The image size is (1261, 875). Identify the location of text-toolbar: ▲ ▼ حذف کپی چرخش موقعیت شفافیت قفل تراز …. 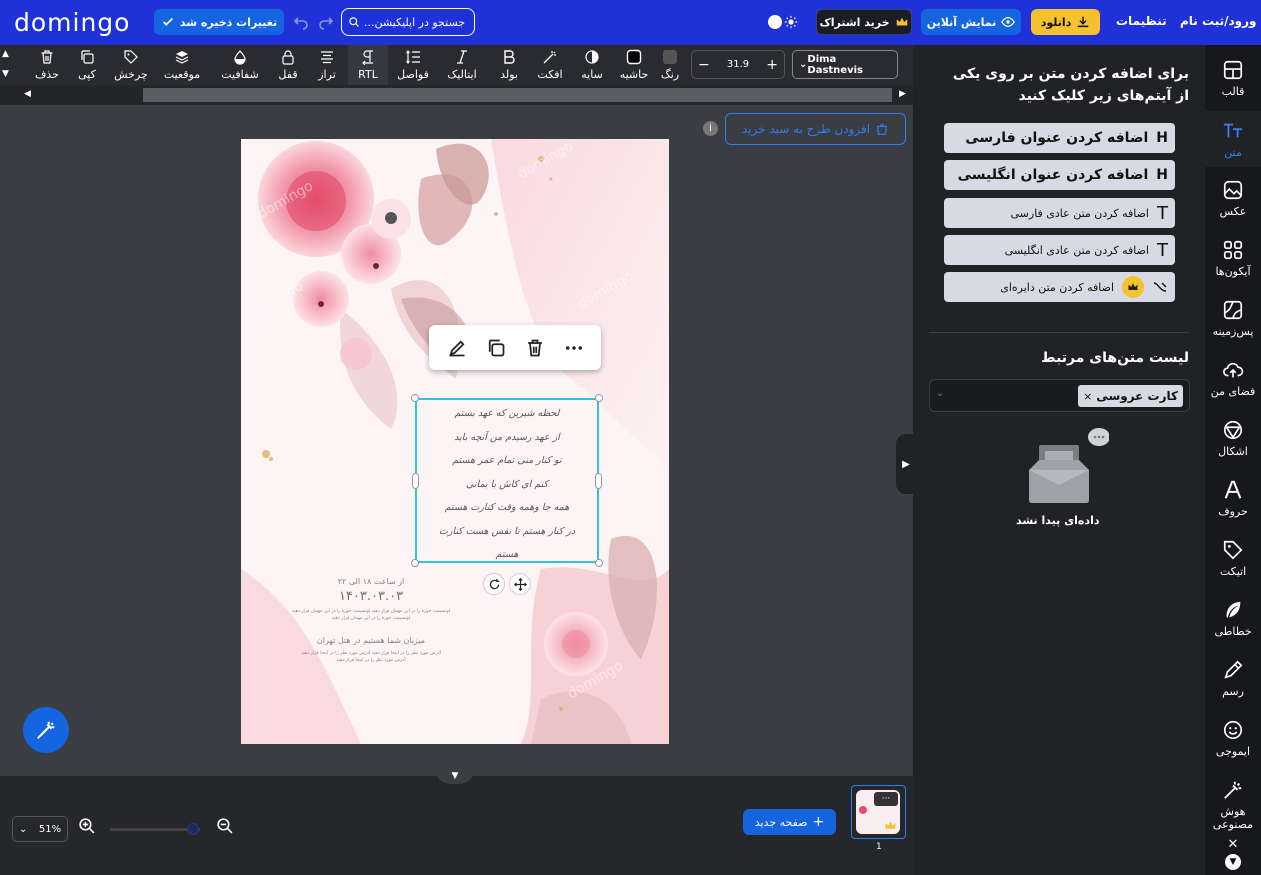
(456, 65).